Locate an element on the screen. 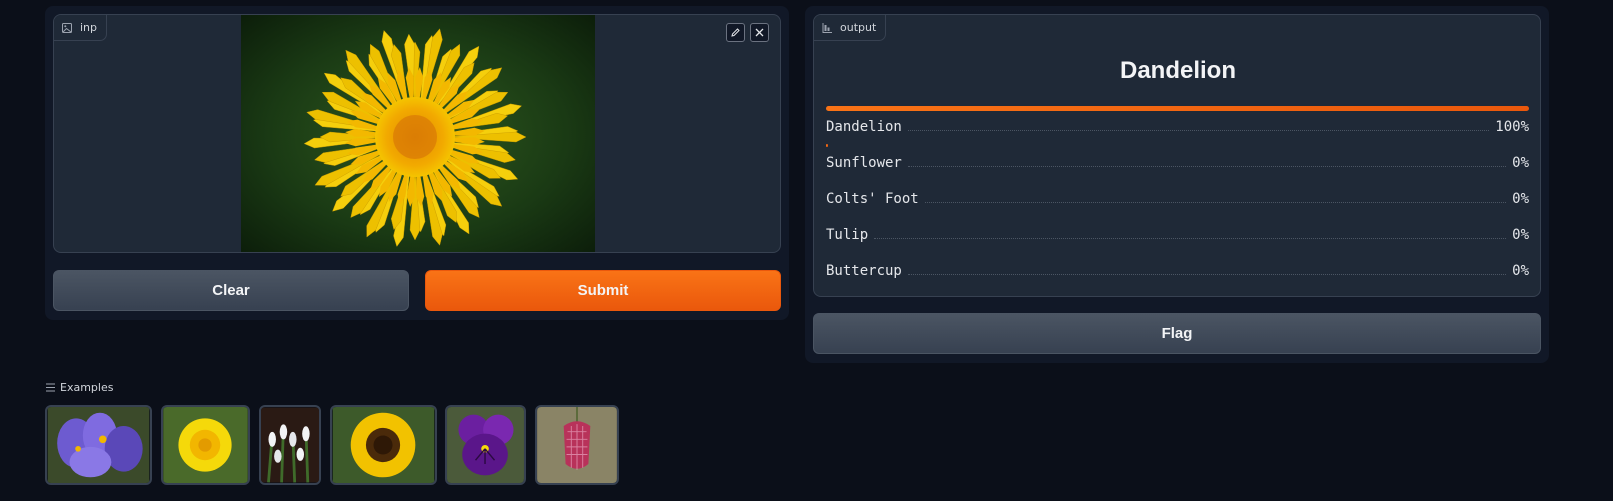 The height and width of the screenshot is (501, 1613). confidence-row: Sunflower 0% is located at coordinates (1177, 161).